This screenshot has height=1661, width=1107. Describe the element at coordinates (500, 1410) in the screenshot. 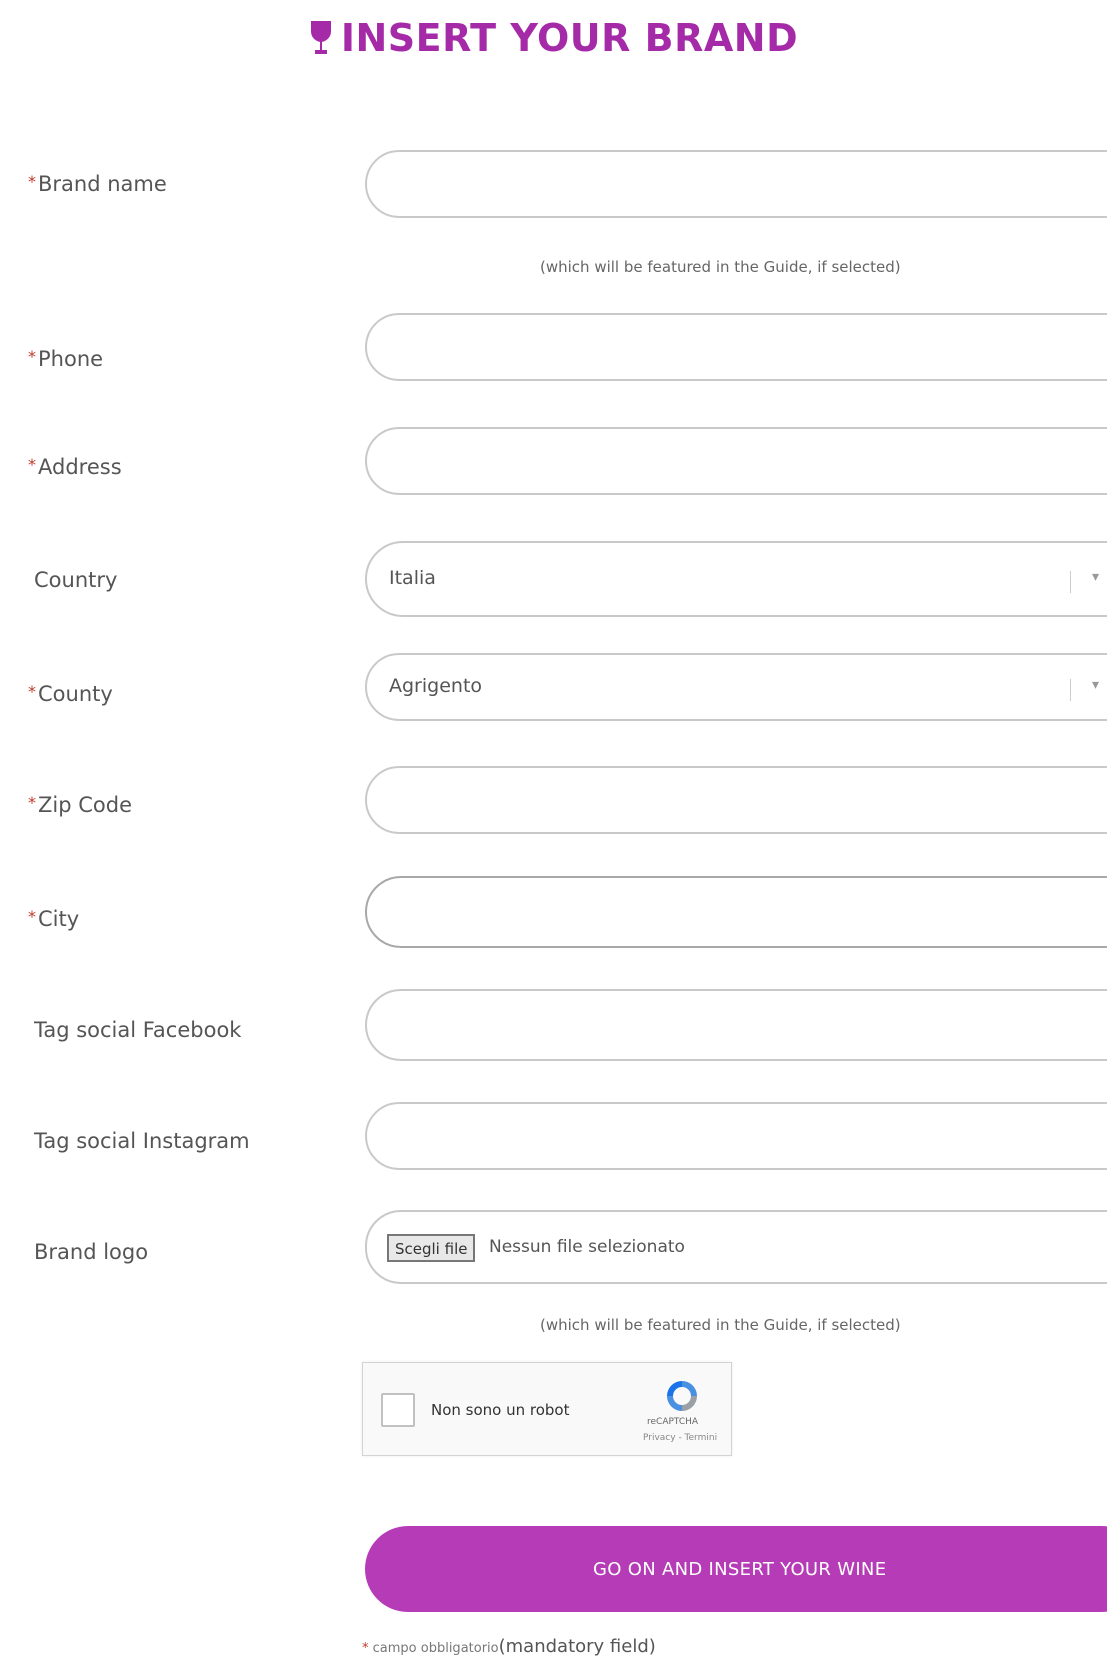

I see `recaptcha-label: Non sono un robot` at that location.